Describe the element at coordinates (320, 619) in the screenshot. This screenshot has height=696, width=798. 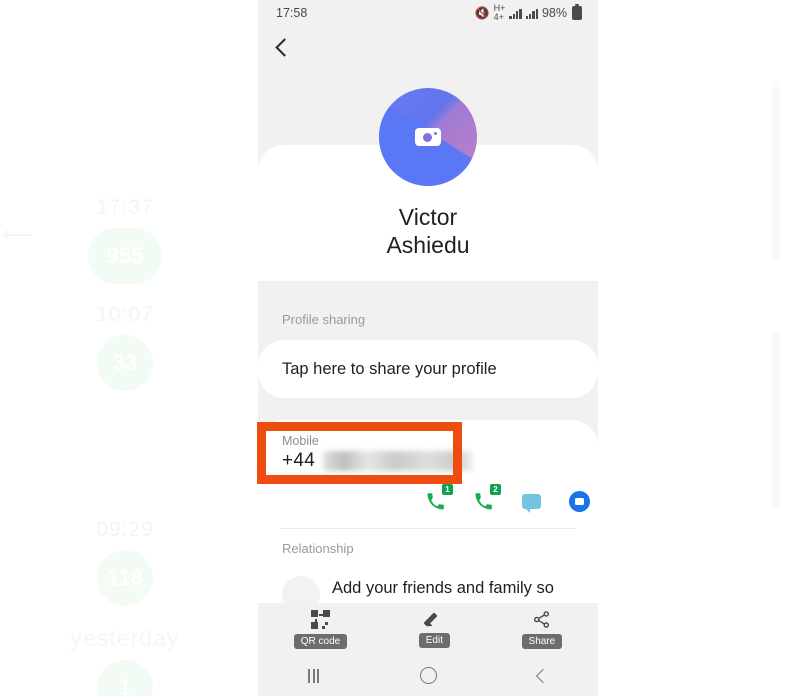
I see `qr-code-icon` at that location.